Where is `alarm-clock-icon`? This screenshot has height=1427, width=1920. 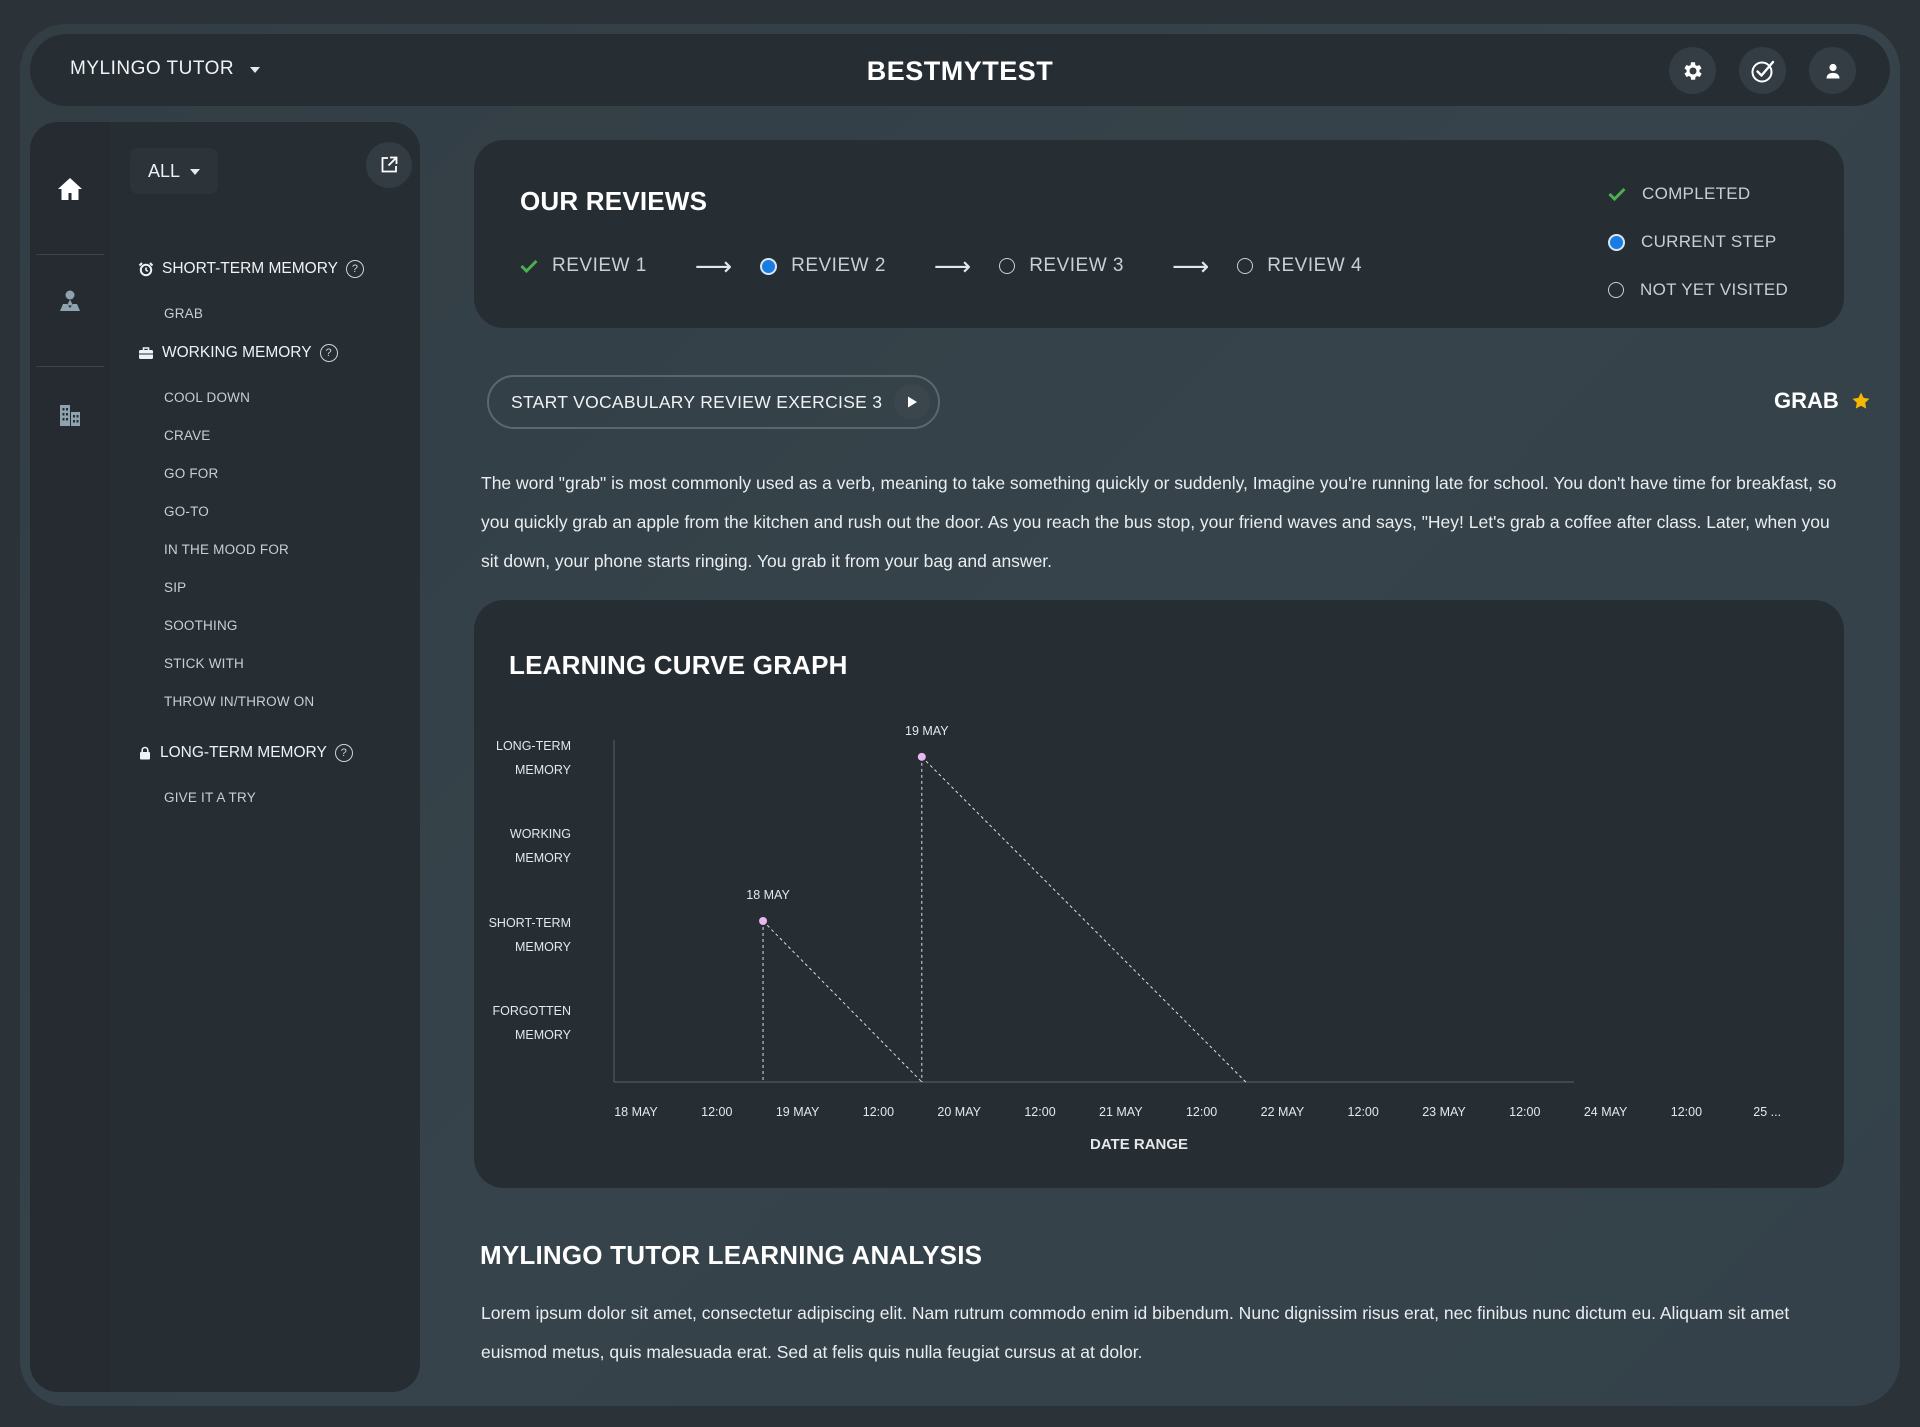 alarm-clock-icon is located at coordinates (146, 269).